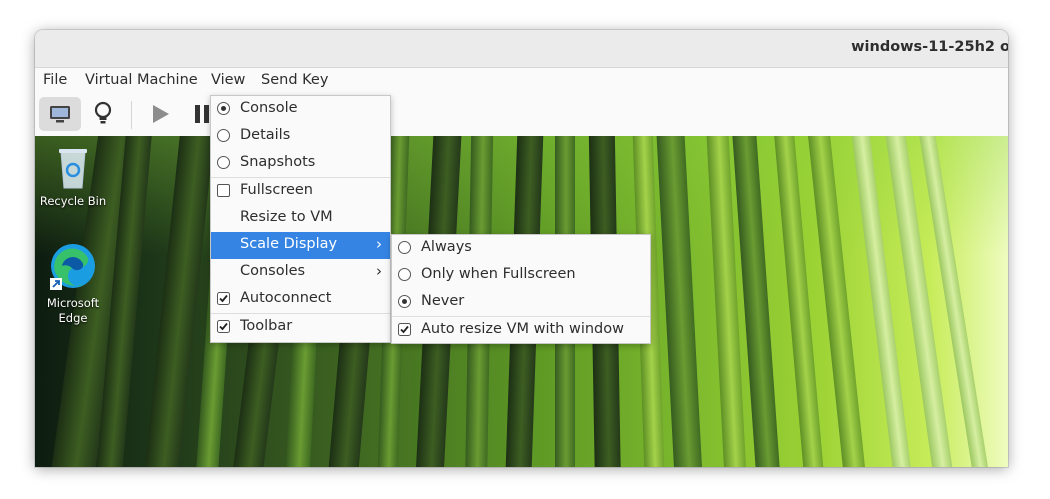 Image resolution: width=1050 pixels, height=499 pixels. I want to click on lightbulb-details-icon, so click(103, 112).